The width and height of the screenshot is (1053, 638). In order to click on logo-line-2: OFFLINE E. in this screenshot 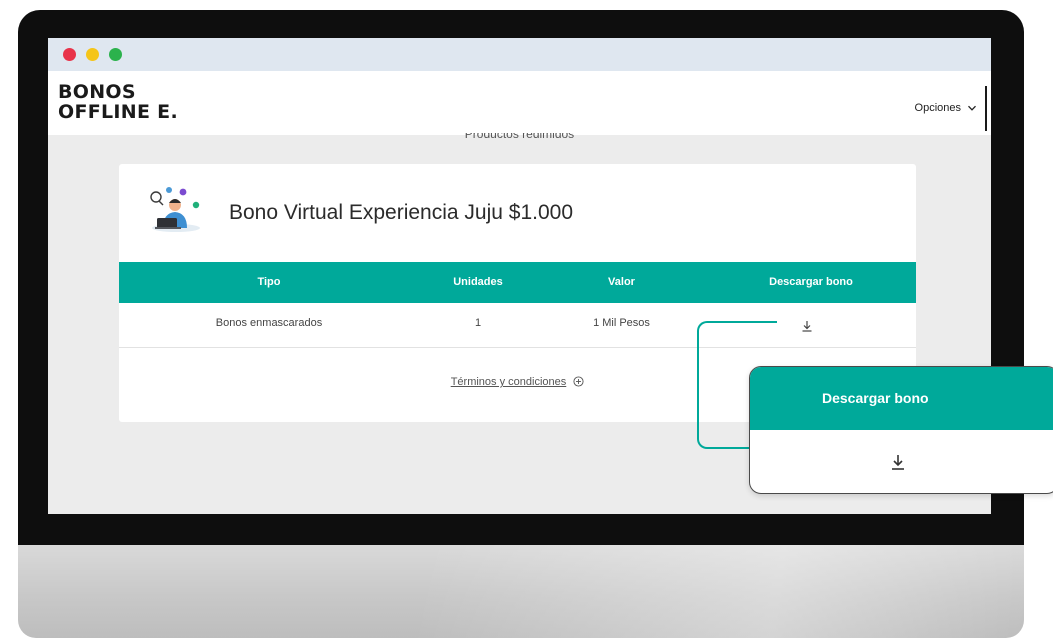, I will do `click(118, 112)`.